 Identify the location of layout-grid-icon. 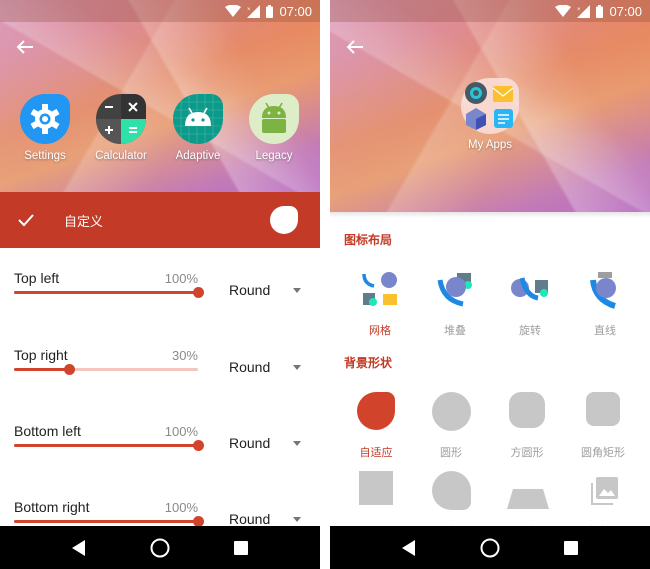
(380, 290).